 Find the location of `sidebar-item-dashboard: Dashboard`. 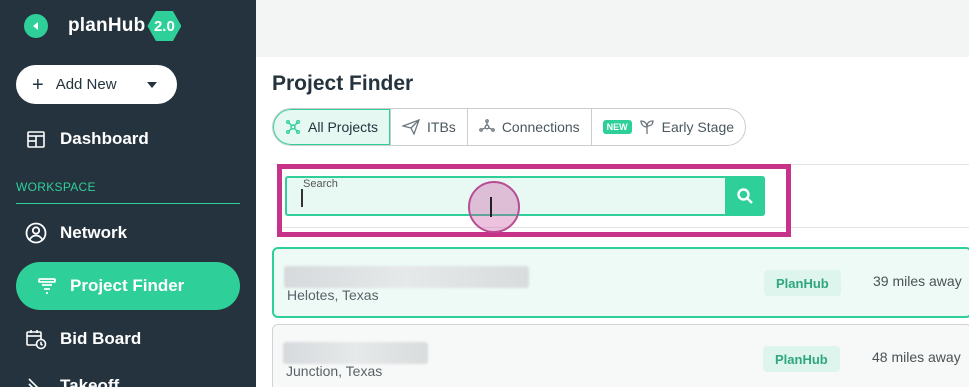

sidebar-item-dashboard: Dashboard is located at coordinates (86, 139).